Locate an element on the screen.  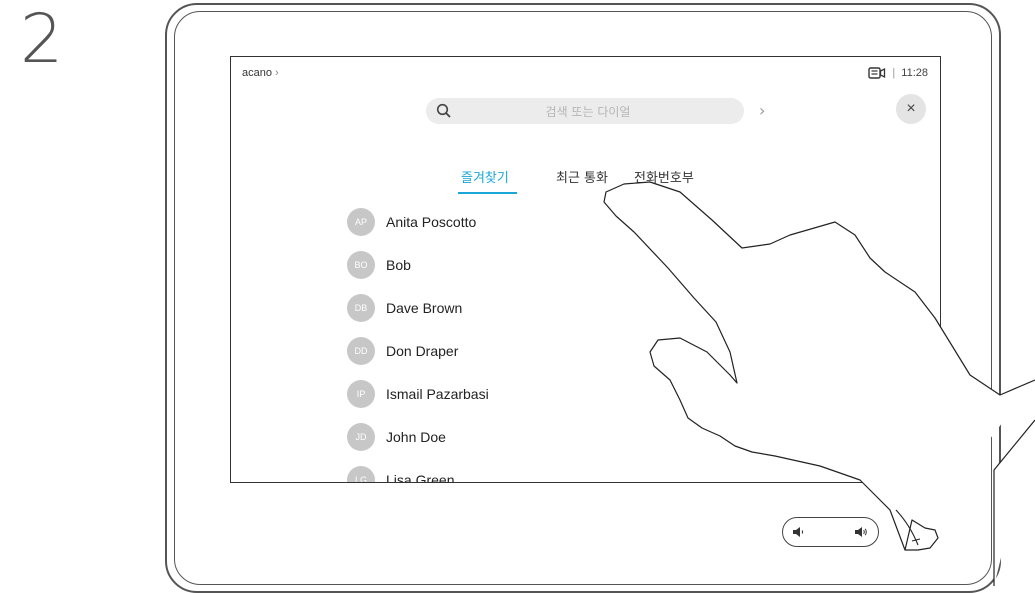
contact-name: John Doe is located at coordinates (416, 437).